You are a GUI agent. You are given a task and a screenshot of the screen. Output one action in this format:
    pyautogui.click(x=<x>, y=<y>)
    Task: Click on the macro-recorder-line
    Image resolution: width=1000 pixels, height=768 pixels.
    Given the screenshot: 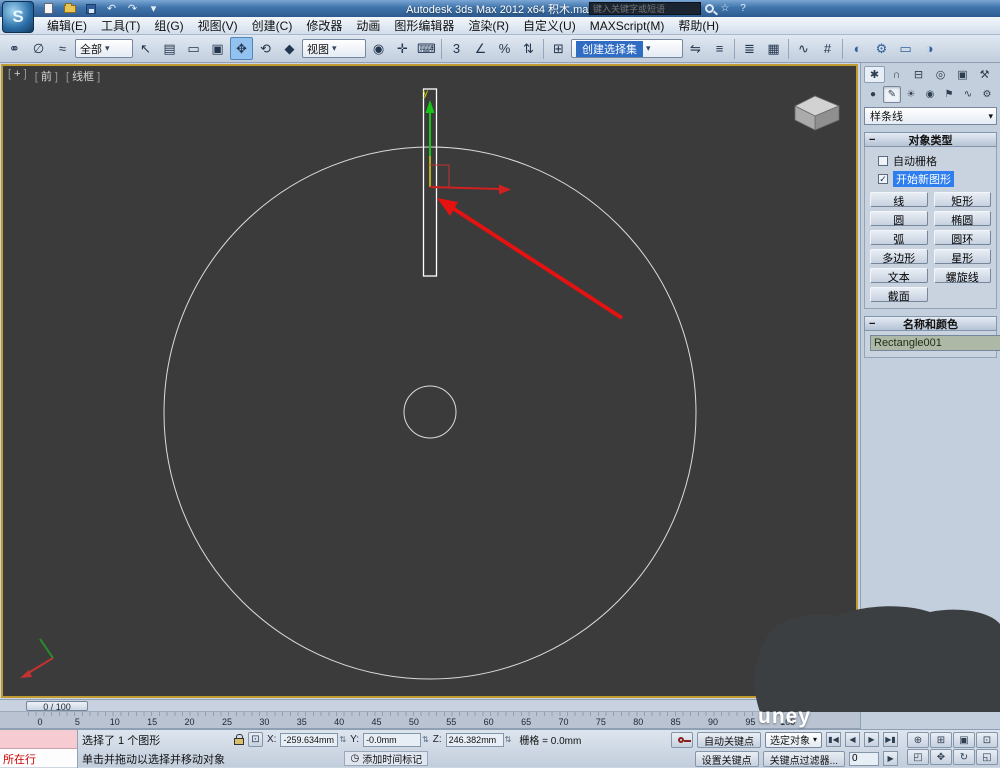 What is the action you would take?
    pyautogui.click(x=38, y=739)
    